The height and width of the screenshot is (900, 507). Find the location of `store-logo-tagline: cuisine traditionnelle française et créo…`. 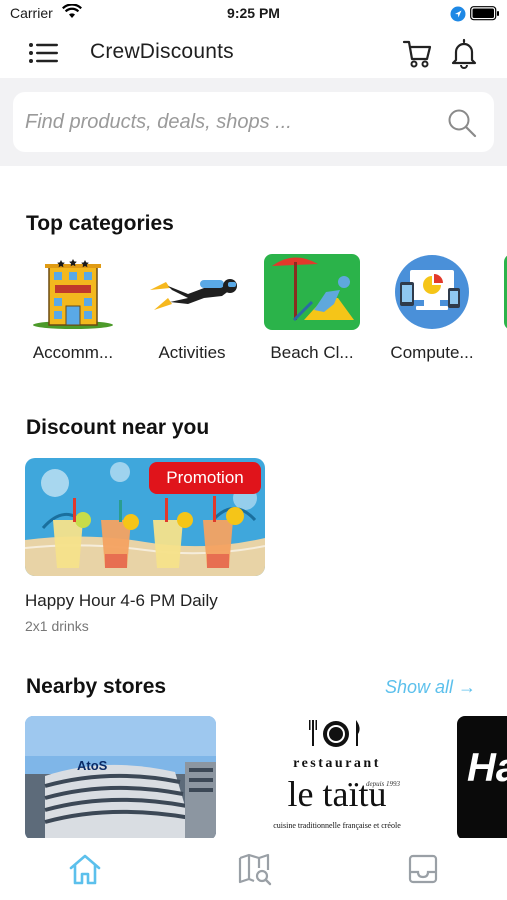

store-logo-tagline: cuisine traditionnelle française et créo… is located at coordinates (337, 825).